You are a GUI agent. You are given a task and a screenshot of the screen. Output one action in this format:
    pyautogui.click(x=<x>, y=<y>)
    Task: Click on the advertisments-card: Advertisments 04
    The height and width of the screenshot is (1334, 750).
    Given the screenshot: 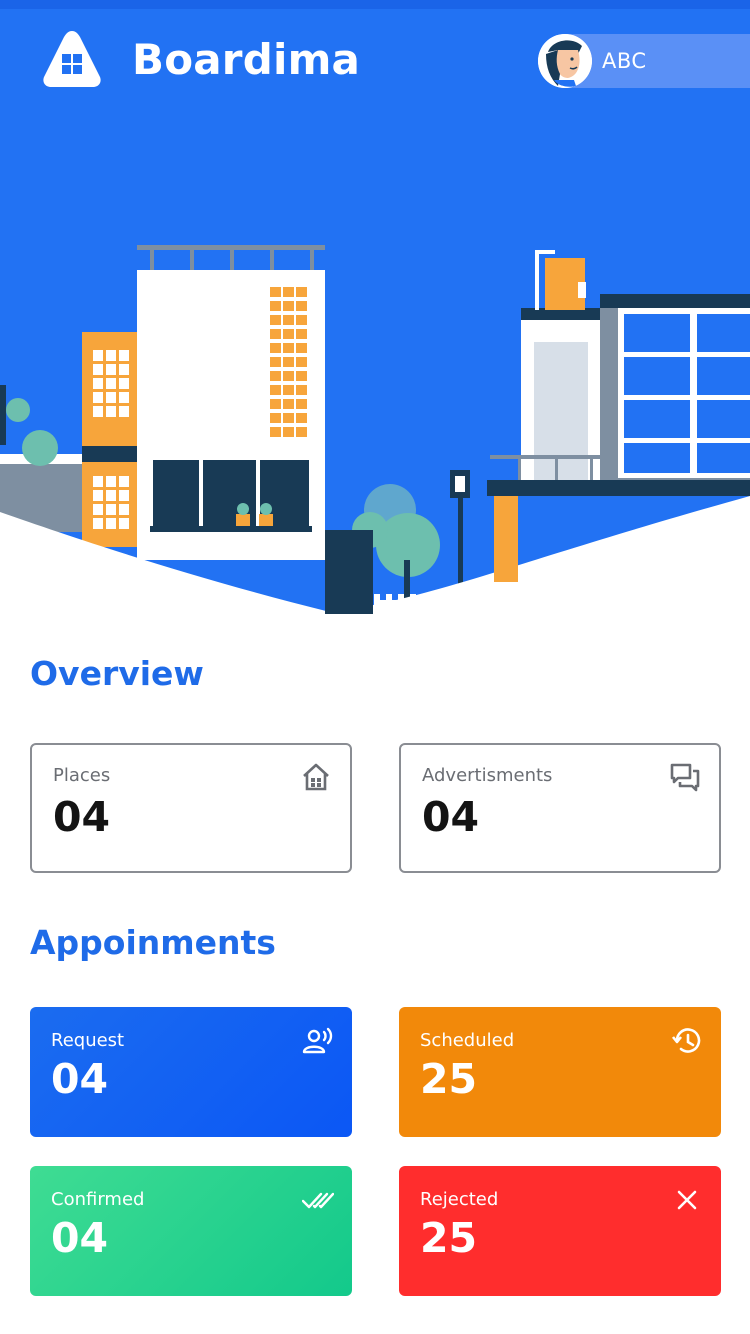 What is the action you would take?
    pyautogui.click(x=560, y=808)
    